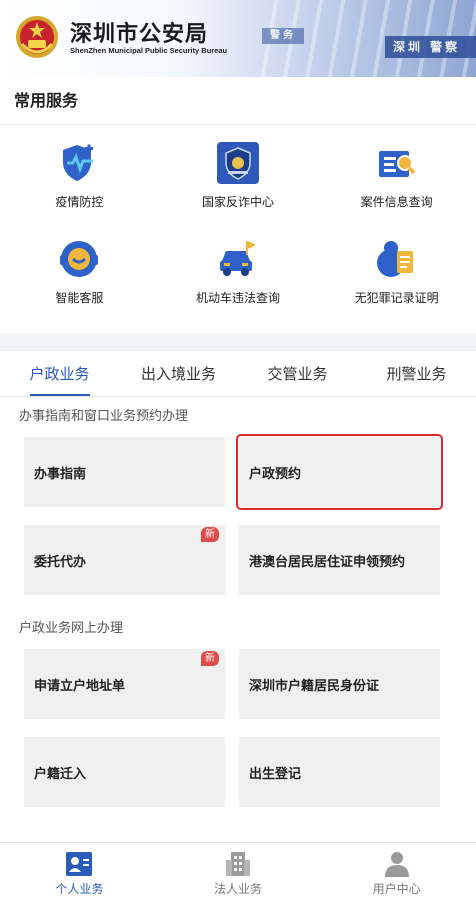 The height and width of the screenshot is (900, 476). Describe the element at coordinates (37, 37) in the screenshot. I see `police-emblem-icon` at that location.